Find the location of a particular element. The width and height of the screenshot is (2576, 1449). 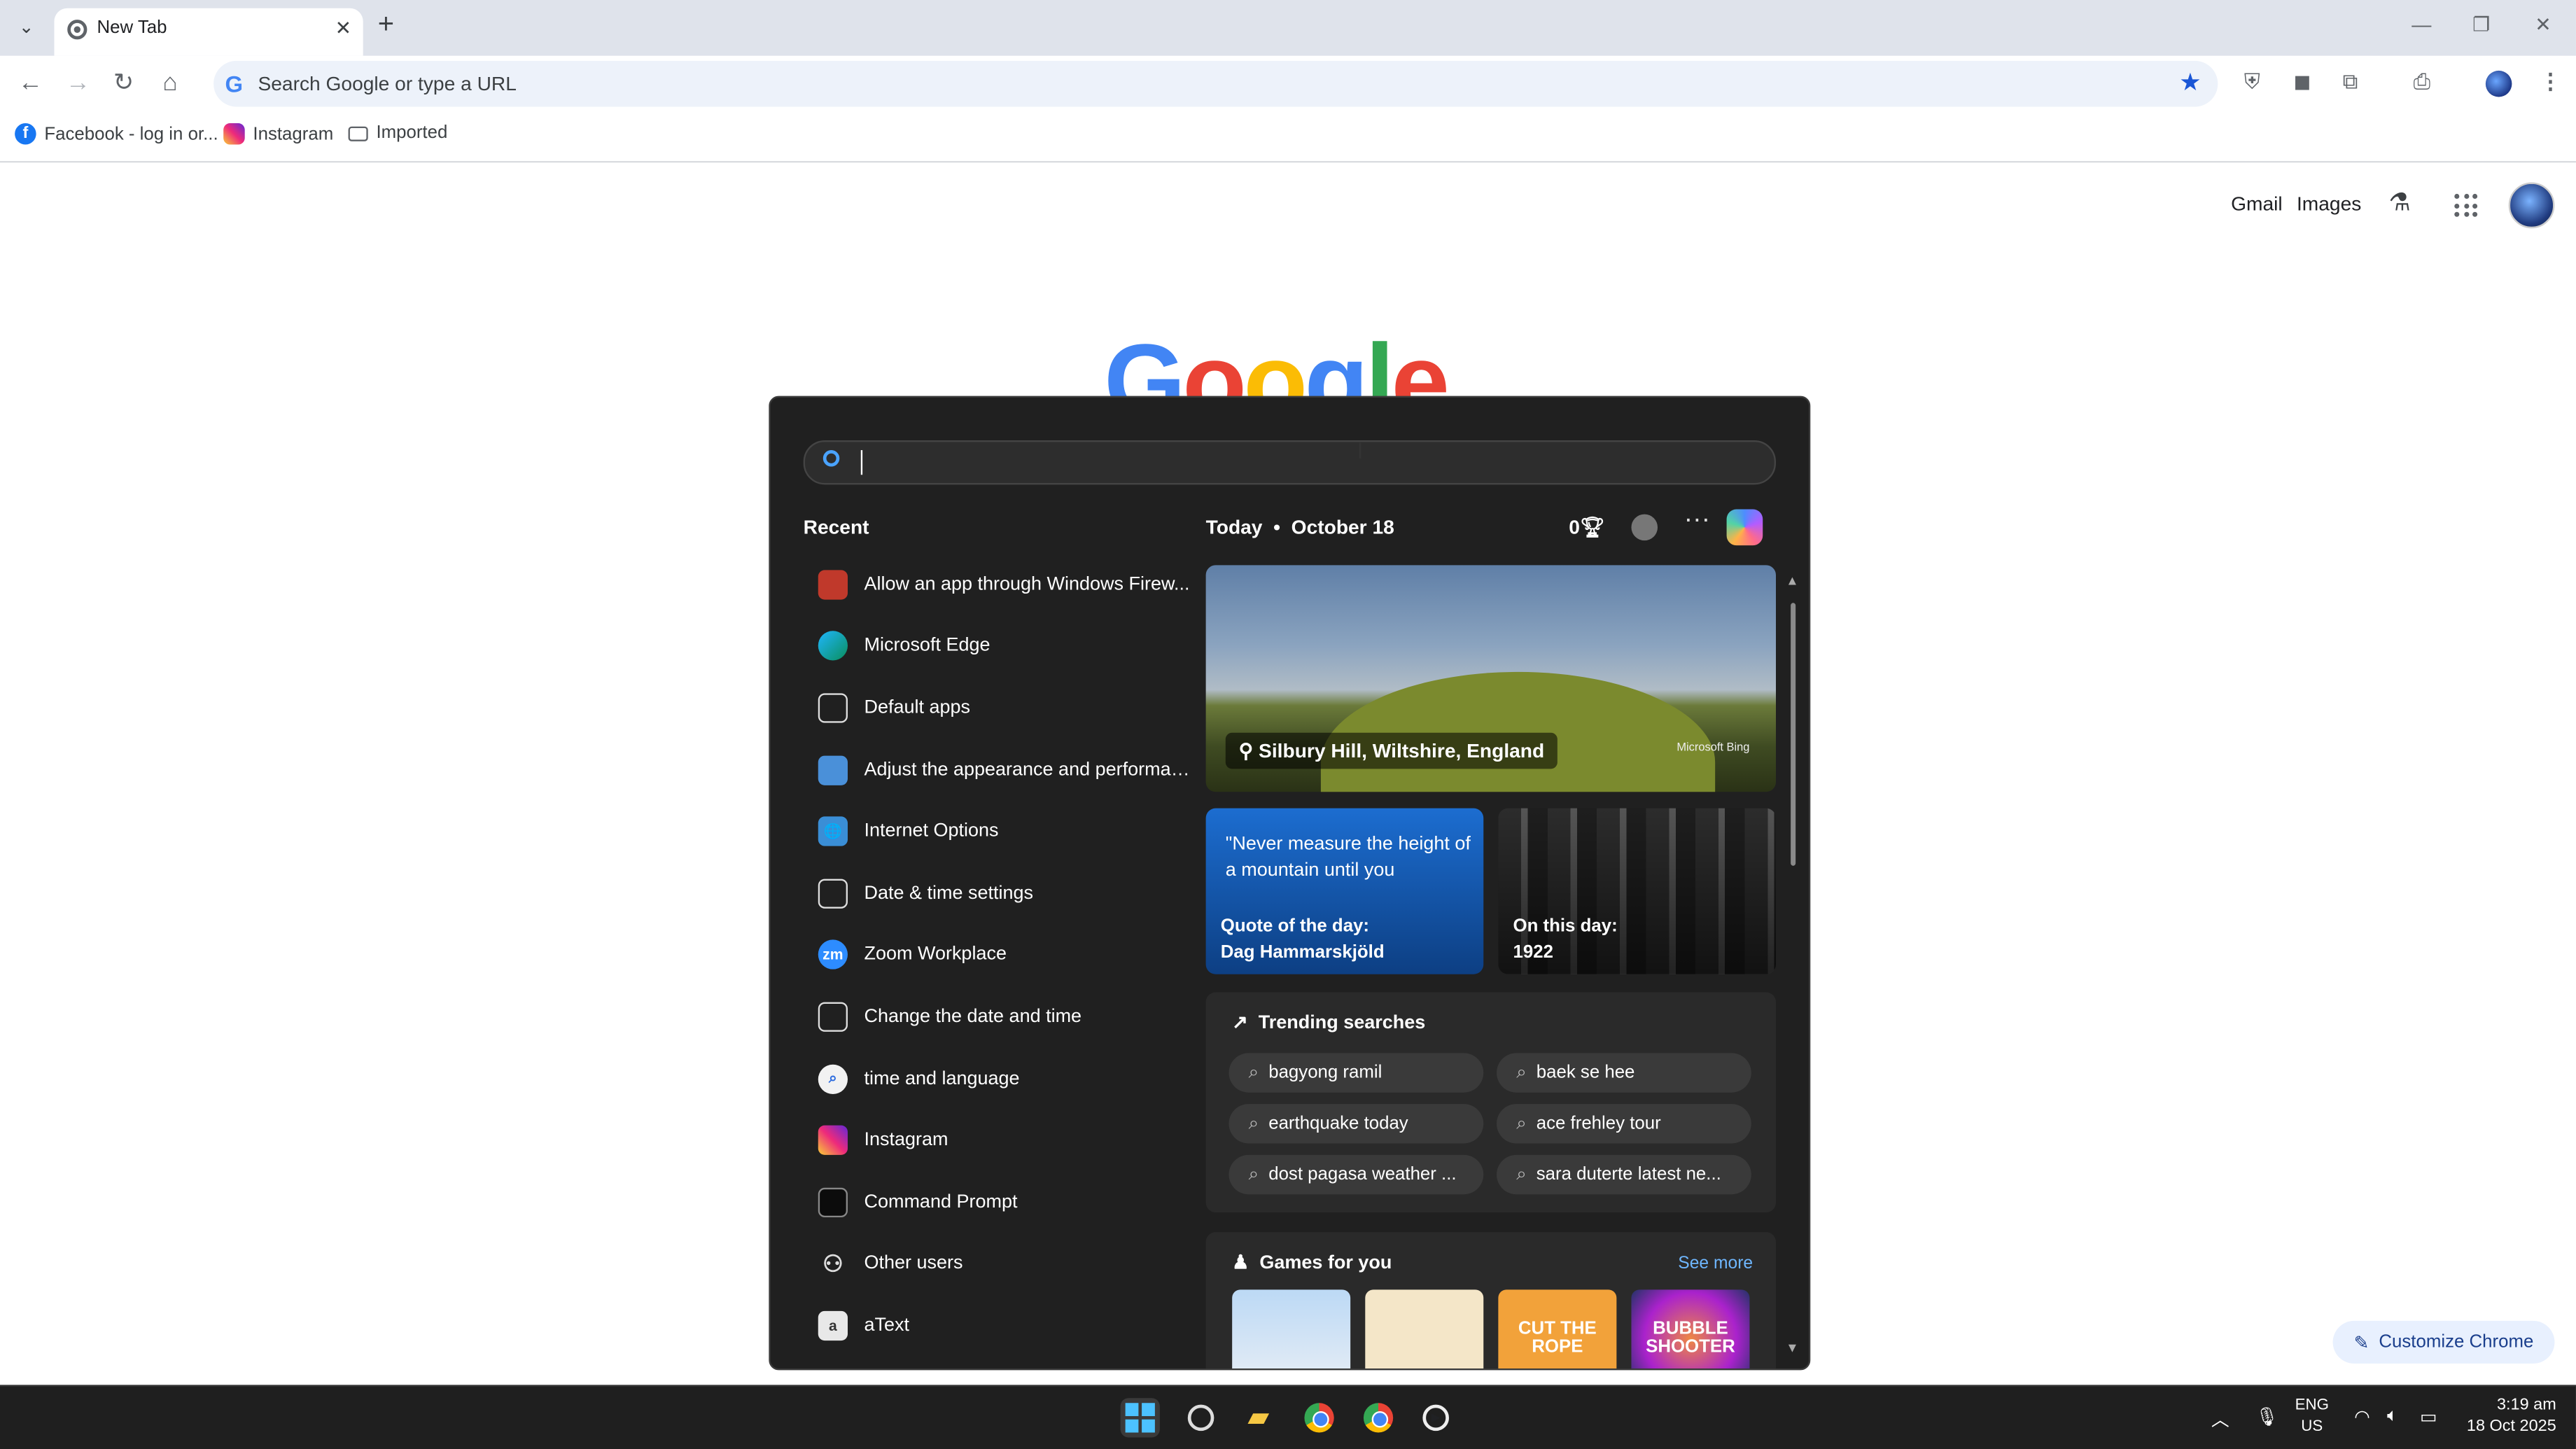

recent-item: Microsoft Edge is located at coordinates (1001, 646).